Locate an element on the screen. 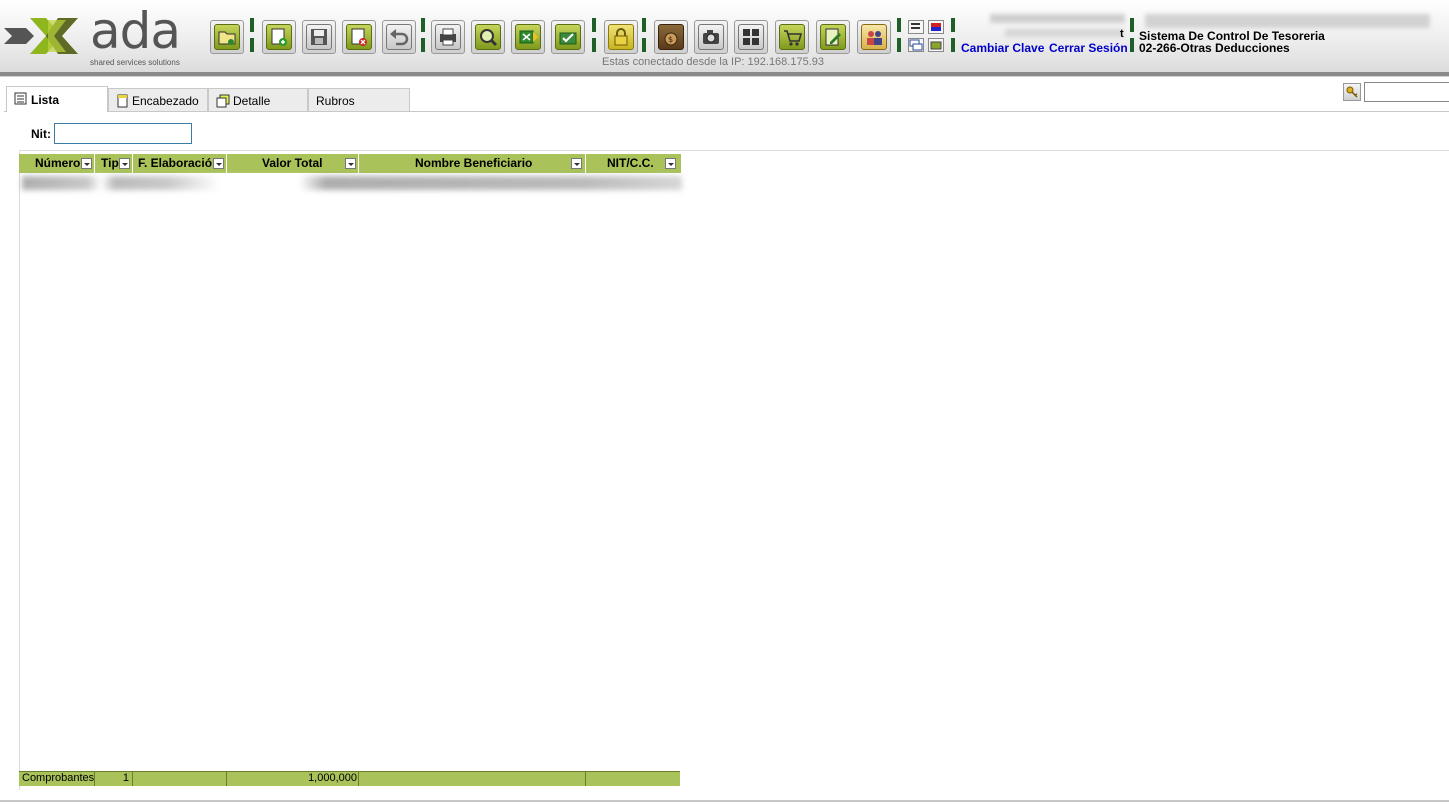 This screenshot has width=1449, height=804. cascade-windows-icon is located at coordinates (916, 45).